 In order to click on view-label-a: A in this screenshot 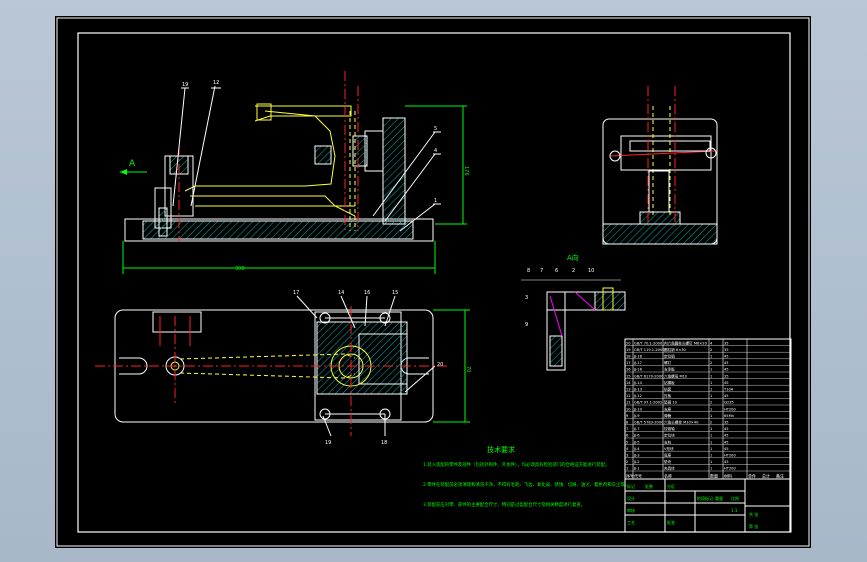, I will do `click(132, 164)`.